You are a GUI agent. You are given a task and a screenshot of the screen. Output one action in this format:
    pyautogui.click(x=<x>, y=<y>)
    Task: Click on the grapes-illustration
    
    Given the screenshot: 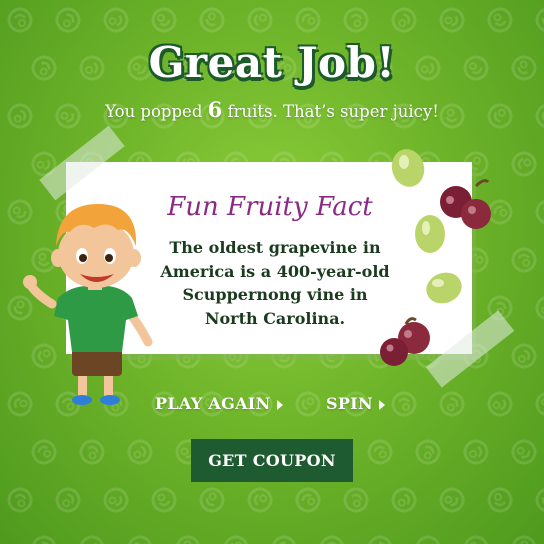 What is the action you would take?
    pyautogui.click(x=435, y=257)
    